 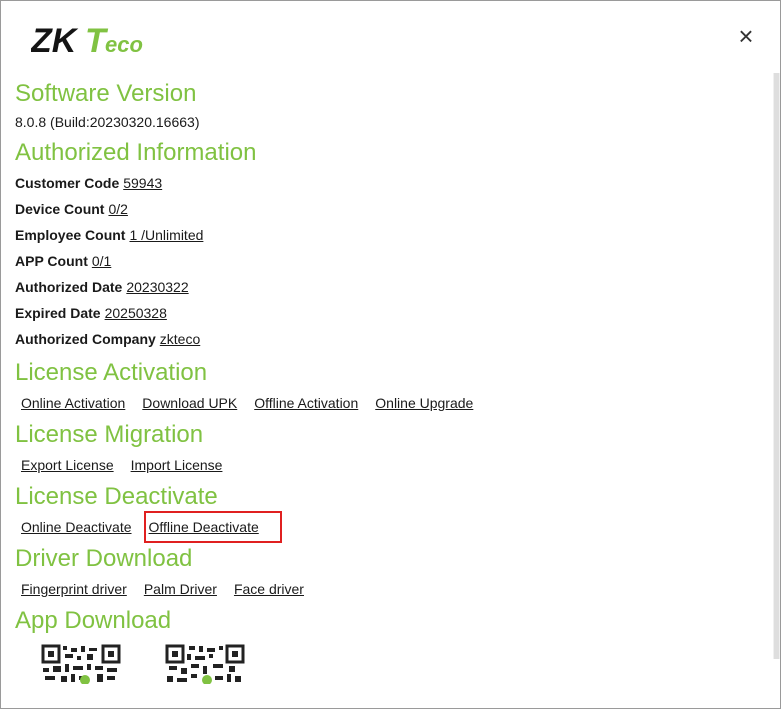 What do you see at coordinates (70, 235) in the screenshot?
I see `info-label: Employee Count` at bounding box center [70, 235].